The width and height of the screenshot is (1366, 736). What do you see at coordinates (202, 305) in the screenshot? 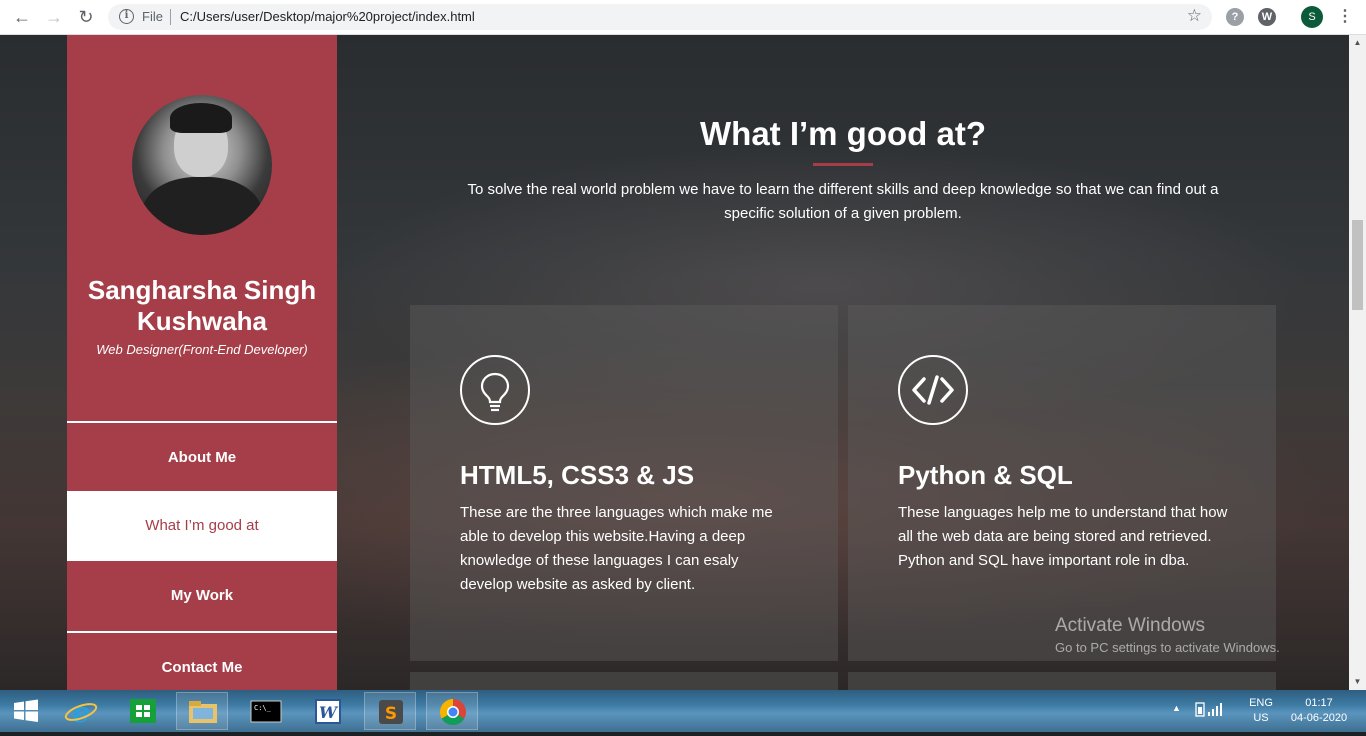
I see `profile-name: Sangharsha Singh Kushwaha` at bounding box center [202, 305].